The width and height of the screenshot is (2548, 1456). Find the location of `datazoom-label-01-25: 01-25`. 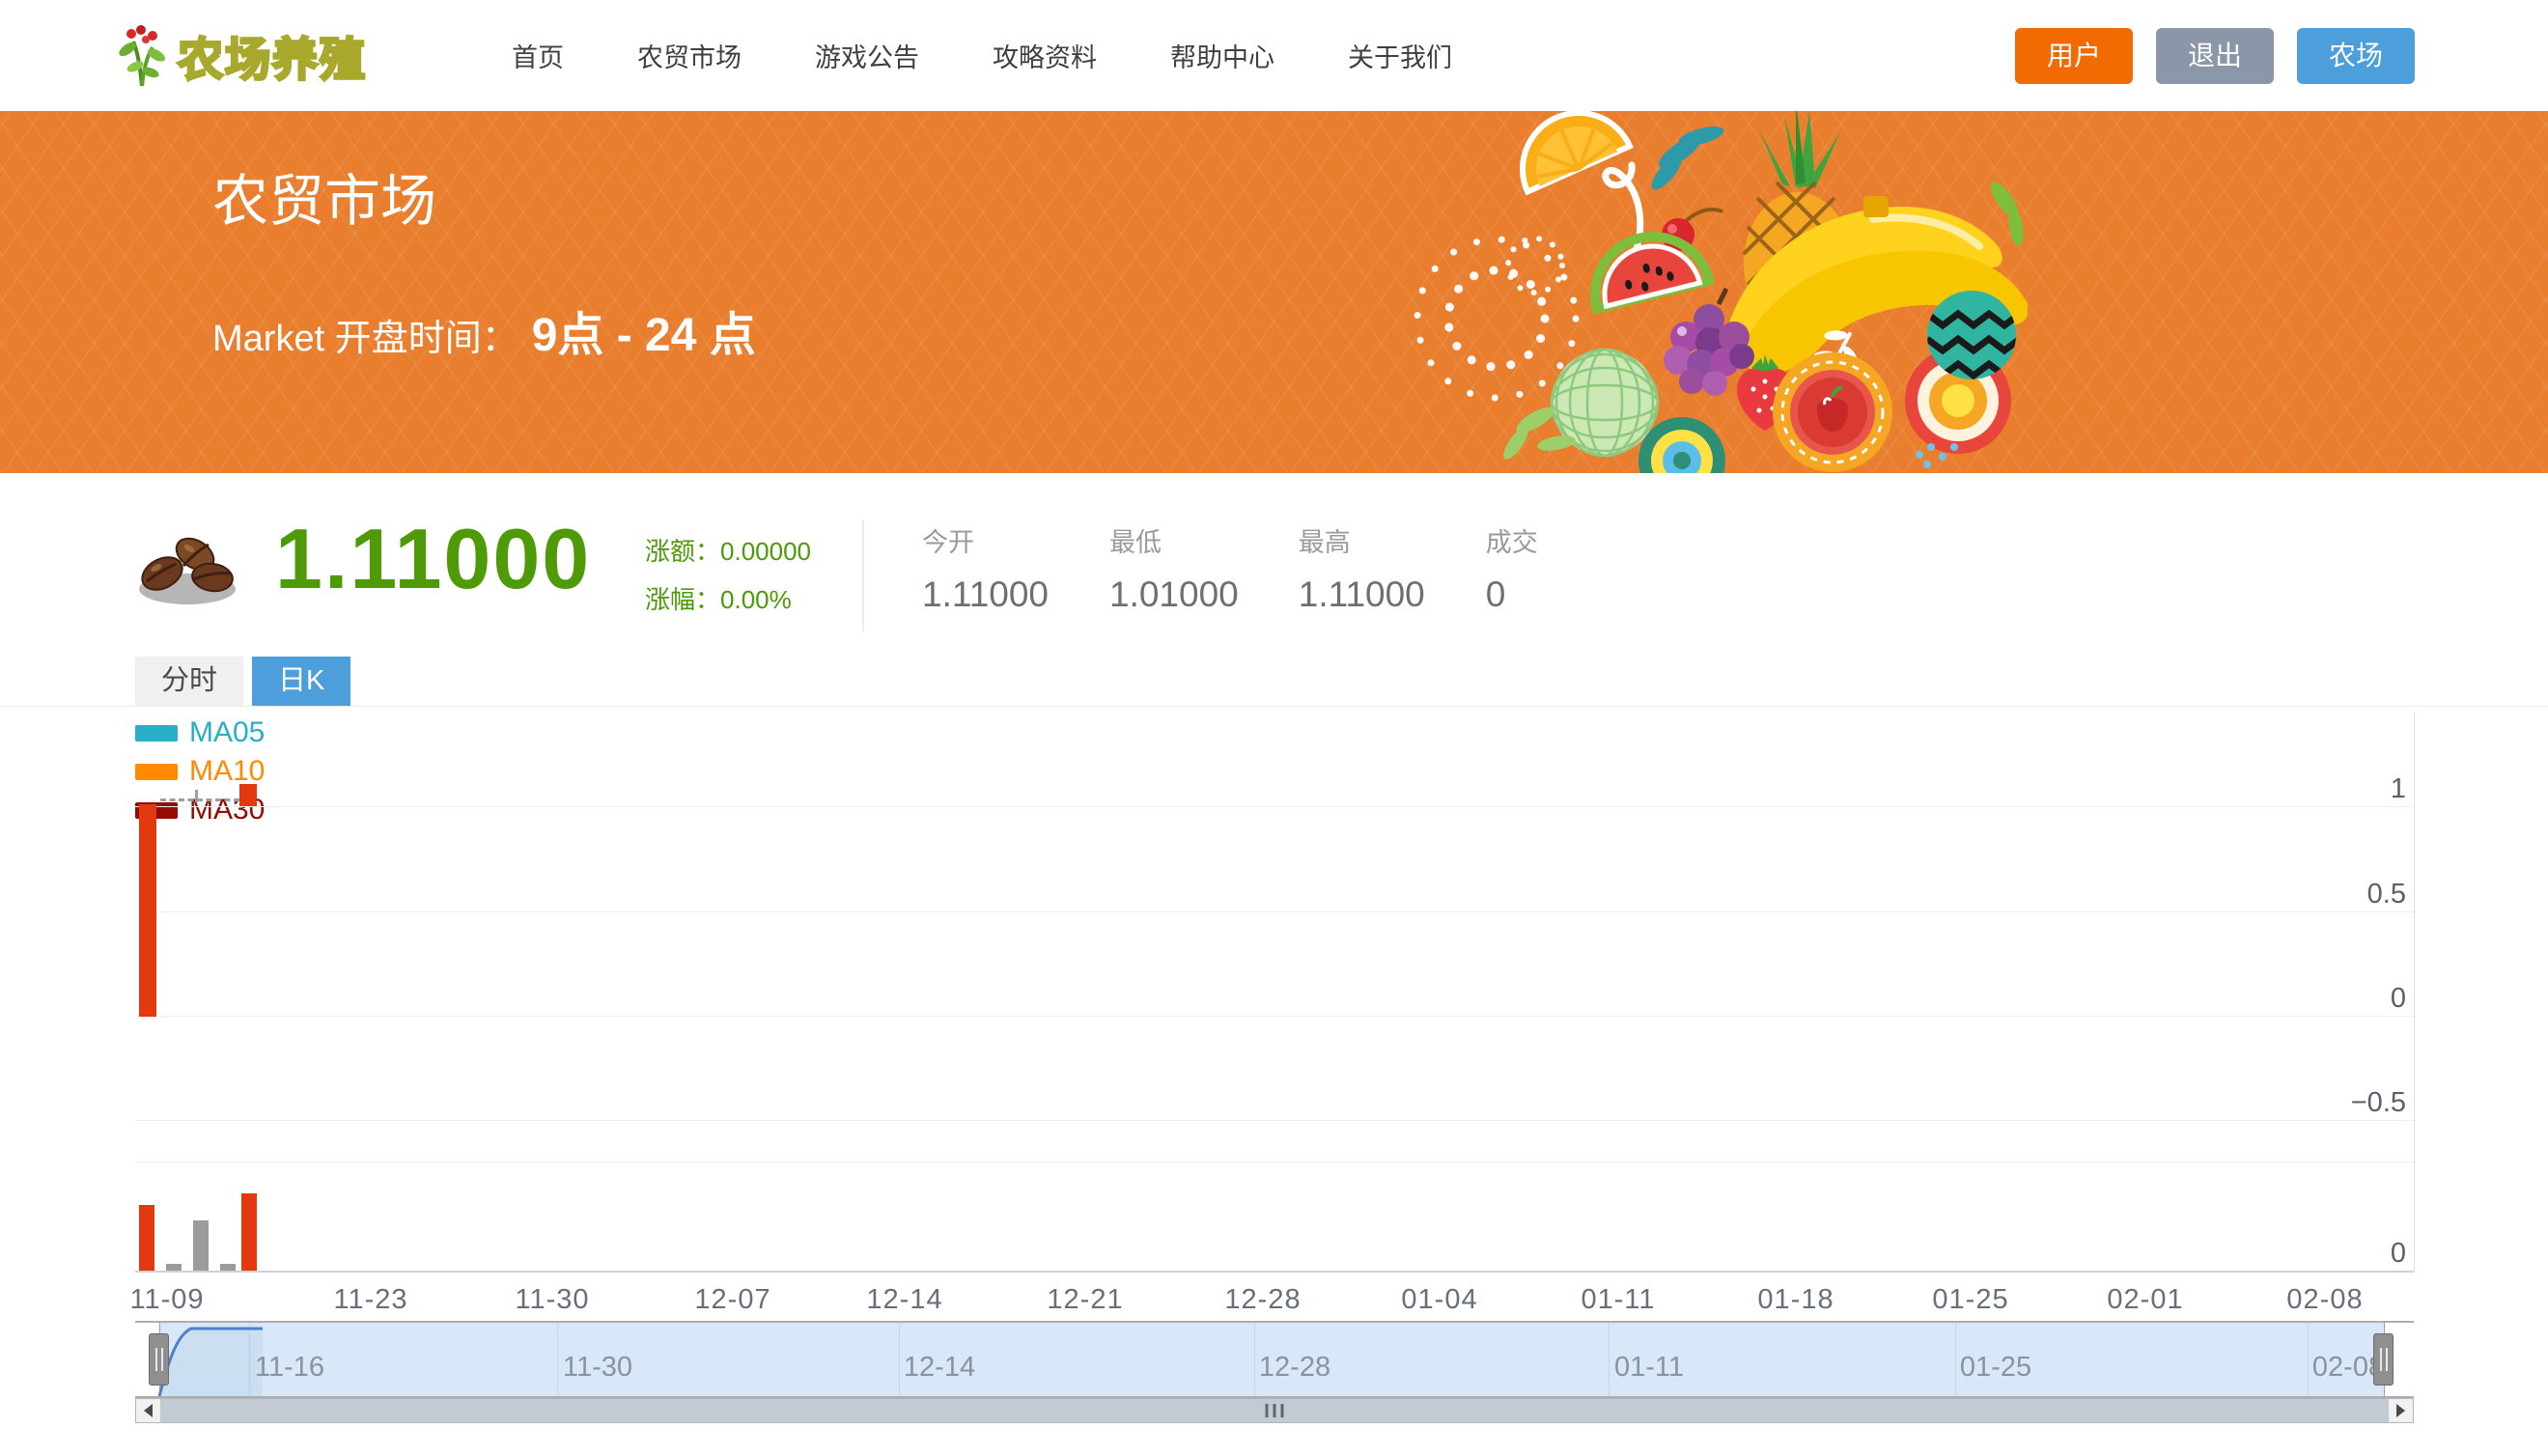

datazoom-label-01-25: 01-25 is located at coordinates (1996, 1368).